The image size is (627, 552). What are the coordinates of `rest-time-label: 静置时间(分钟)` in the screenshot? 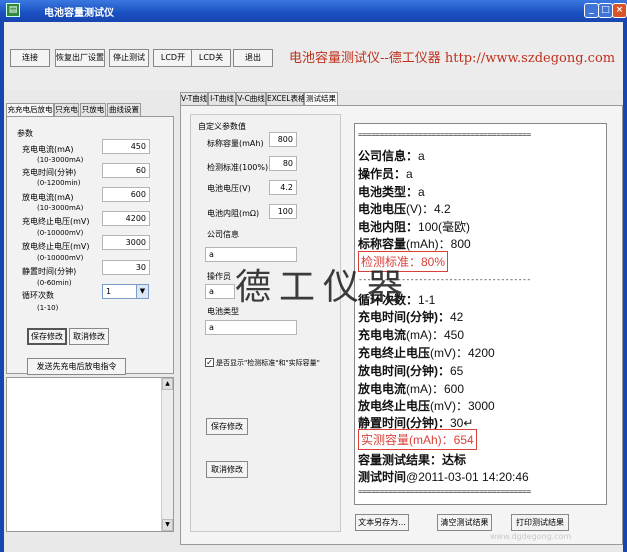 It's located at (49, 271).